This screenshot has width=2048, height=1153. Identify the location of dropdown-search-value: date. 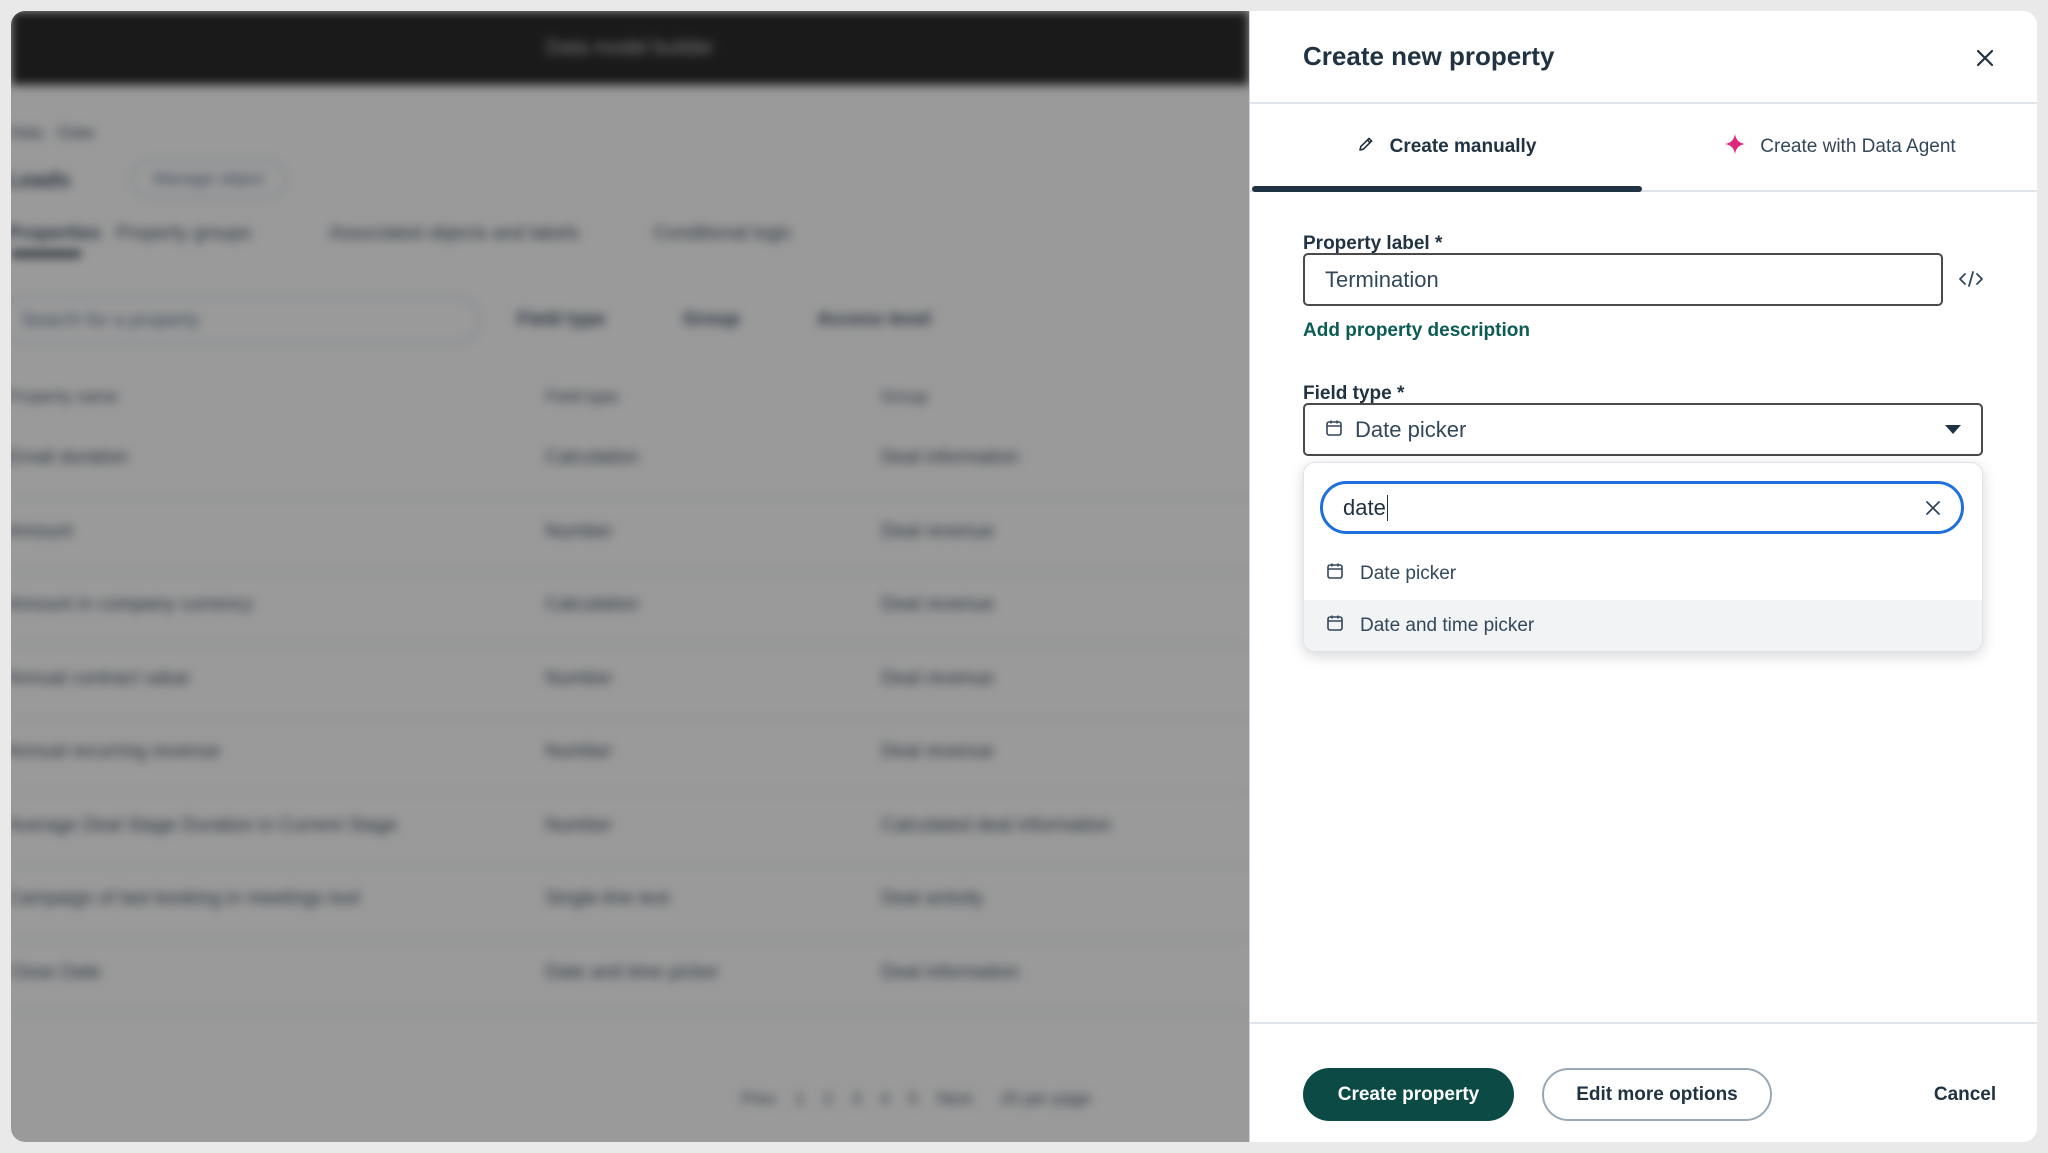
(1364, 507).